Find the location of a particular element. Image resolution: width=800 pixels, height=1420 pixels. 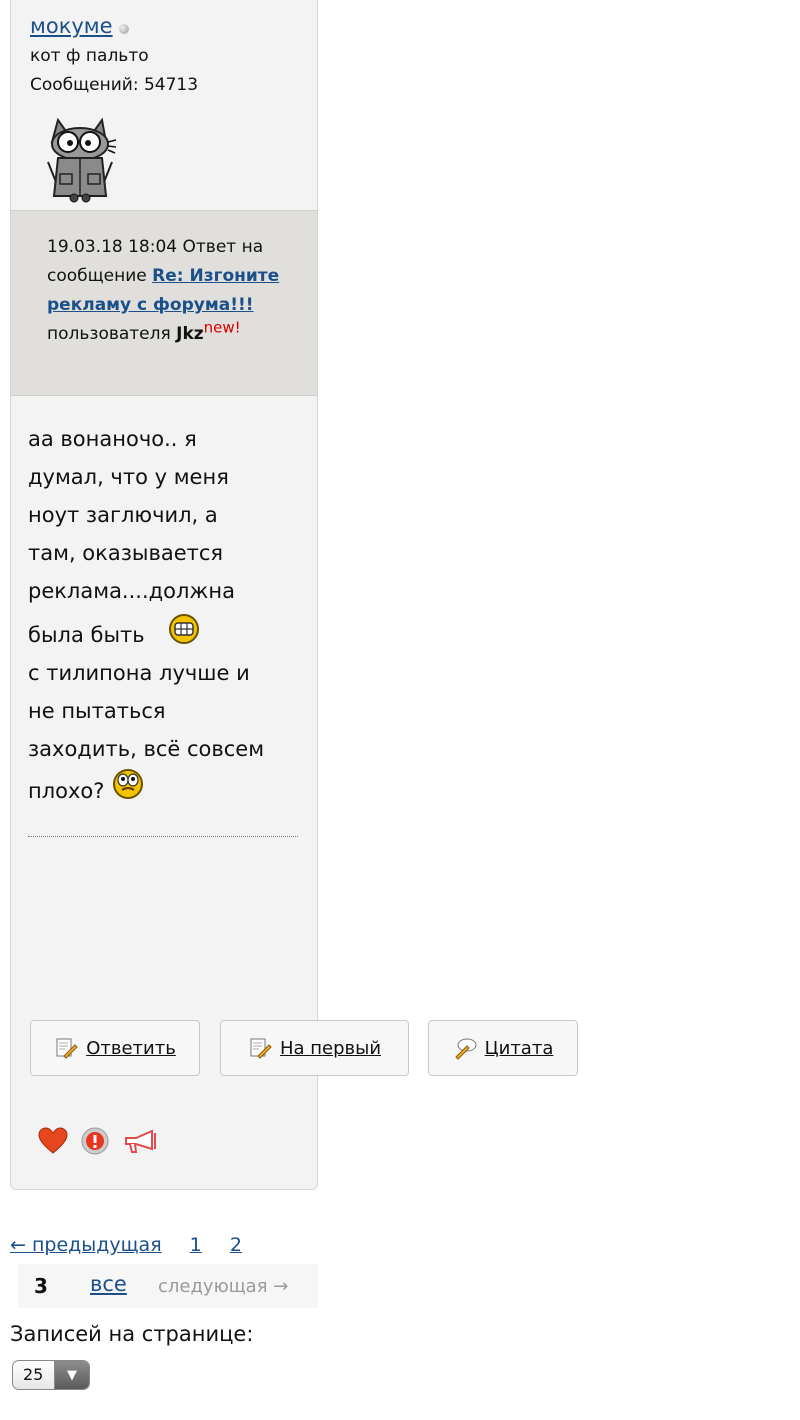

message-line: там, оказывается is located at coordinates (126, 553).